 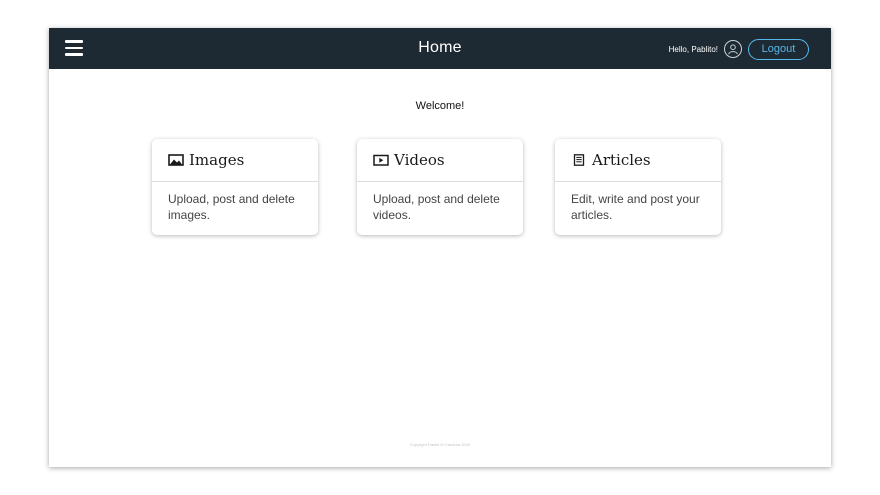 I want to click on article-icon, so click(x=579, y=160).